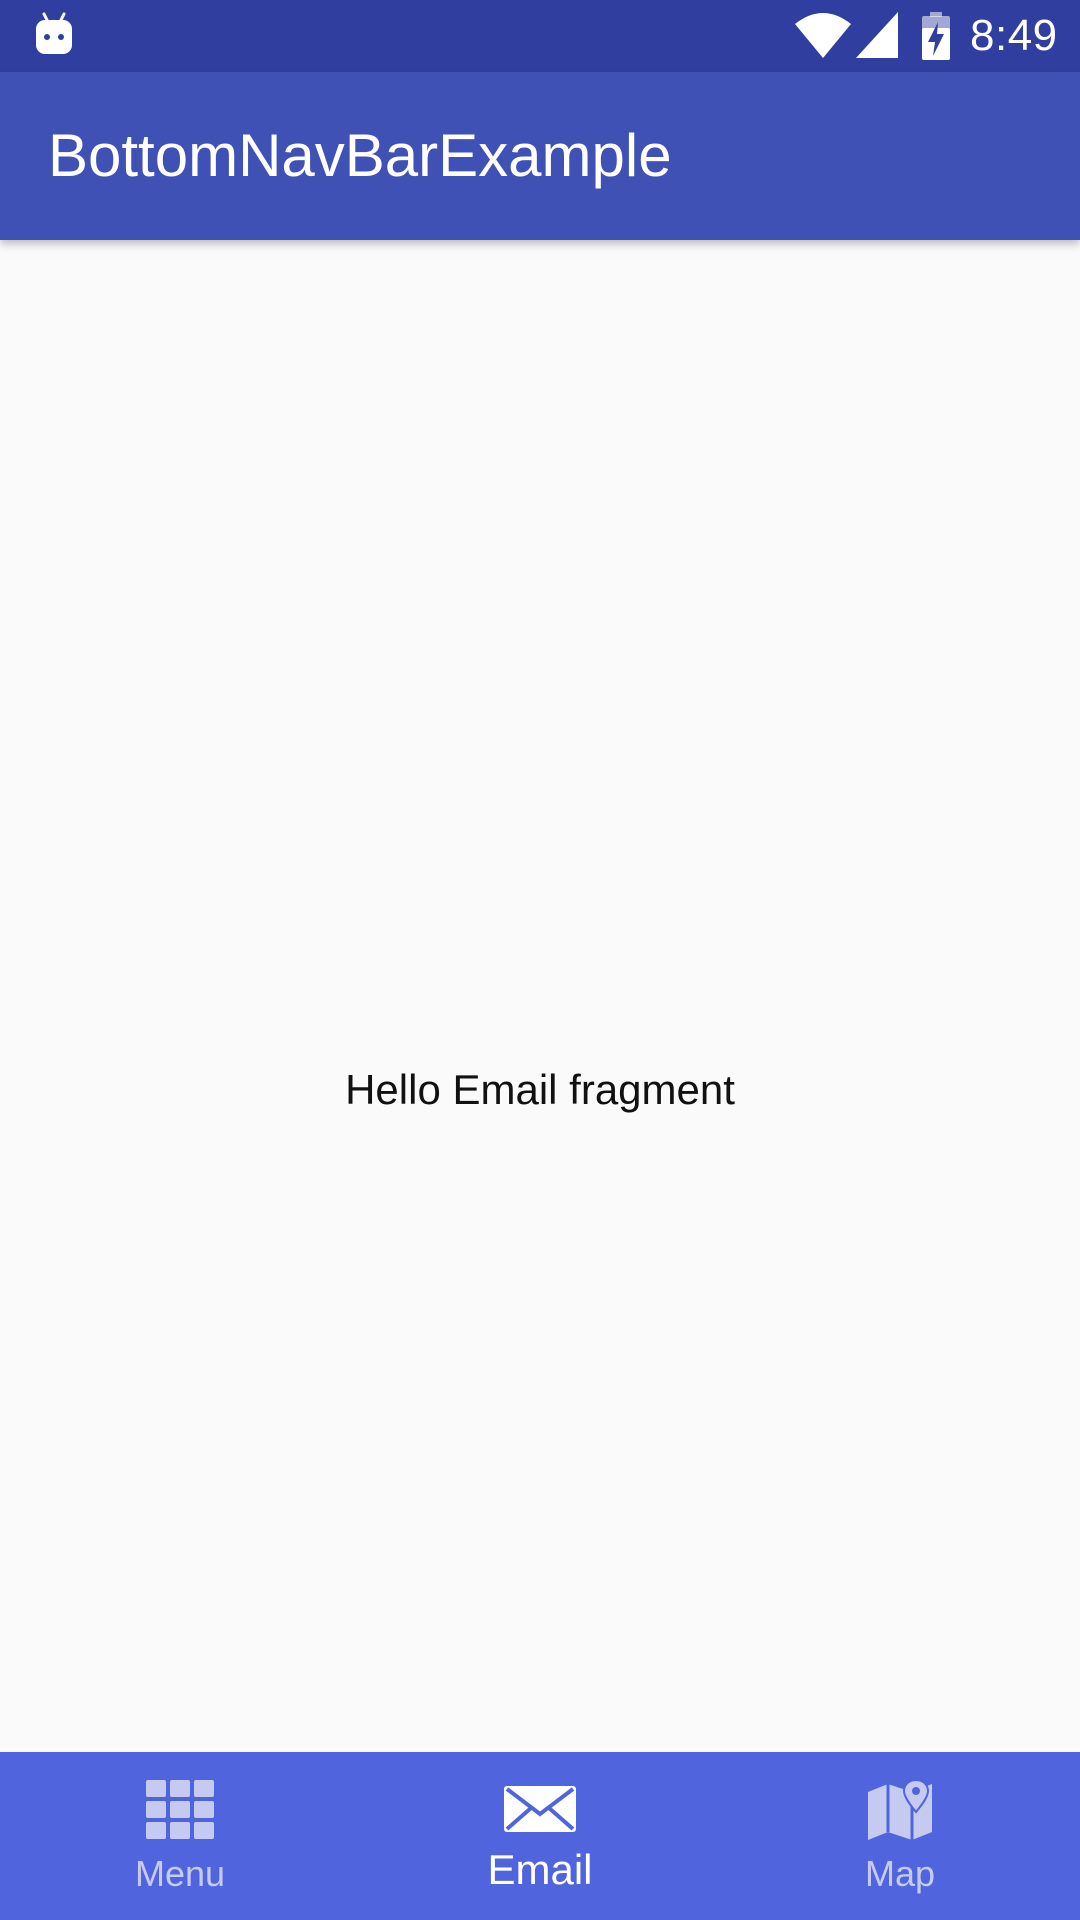 This screenshot has height=1920, width=1080. What do you see at coordinates (180, 1873) in the screenshot?
I see `nav-label-menu: Menu` at bounding box center [180, 1873].